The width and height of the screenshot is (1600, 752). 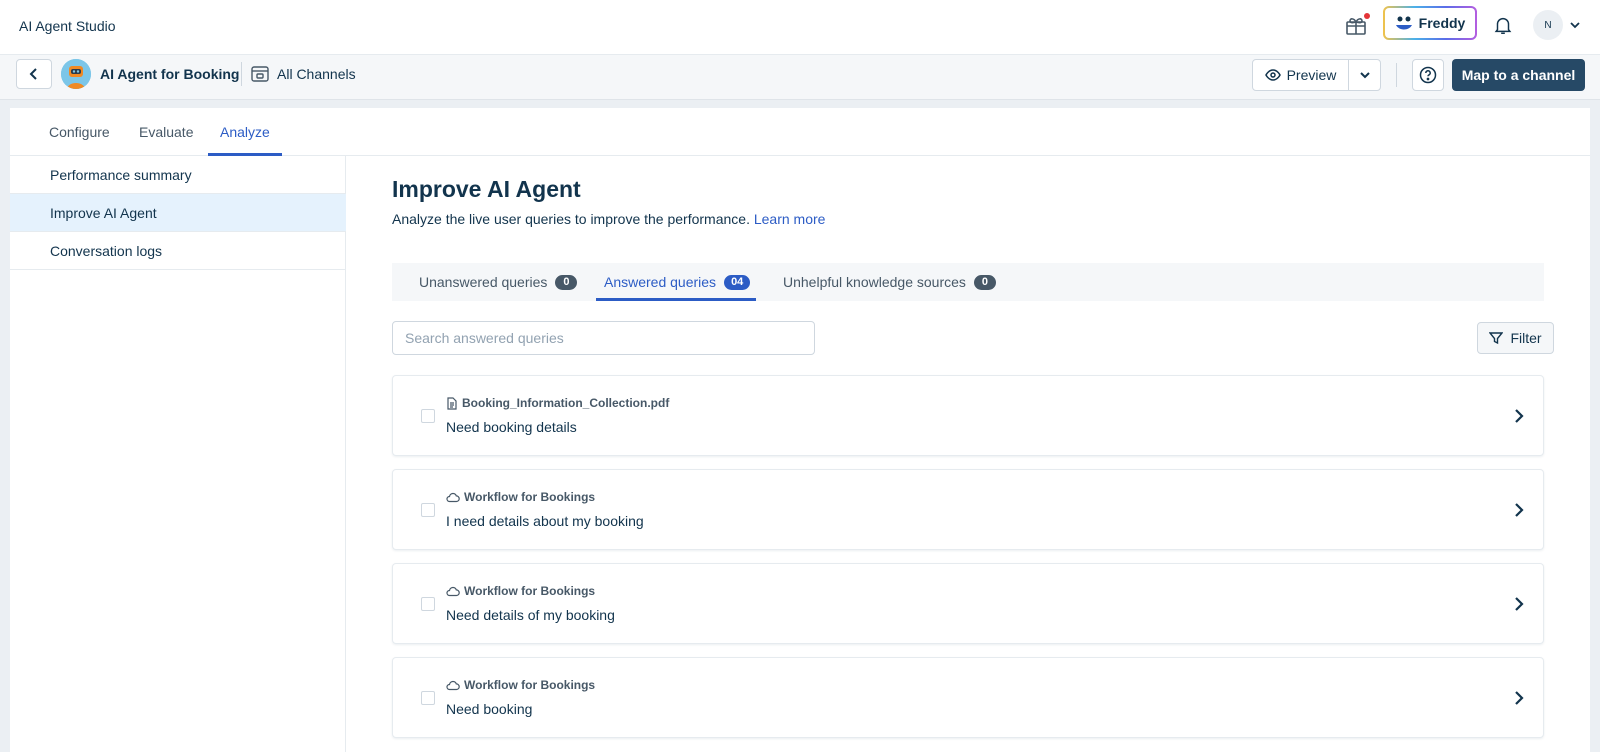 I want to click on app-title: AI Agent Studio, so click(x=67, y=26).